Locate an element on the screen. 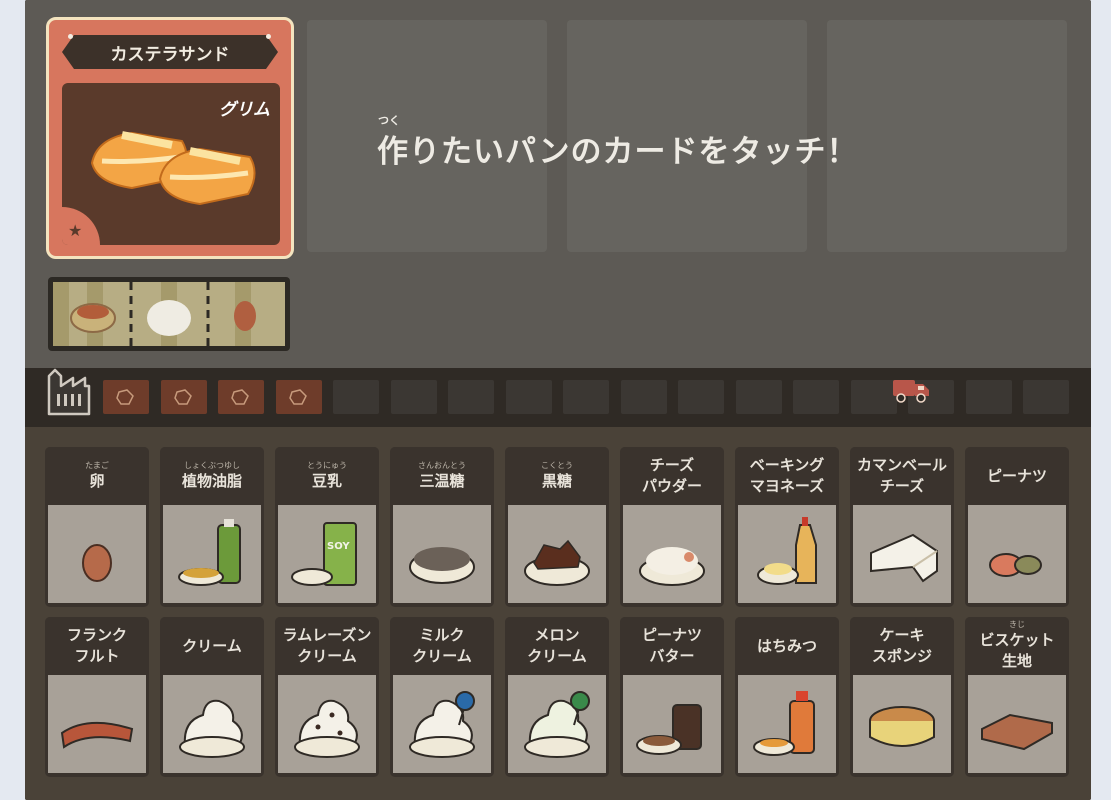  camembert-icon is located at coordinates (902, 554).